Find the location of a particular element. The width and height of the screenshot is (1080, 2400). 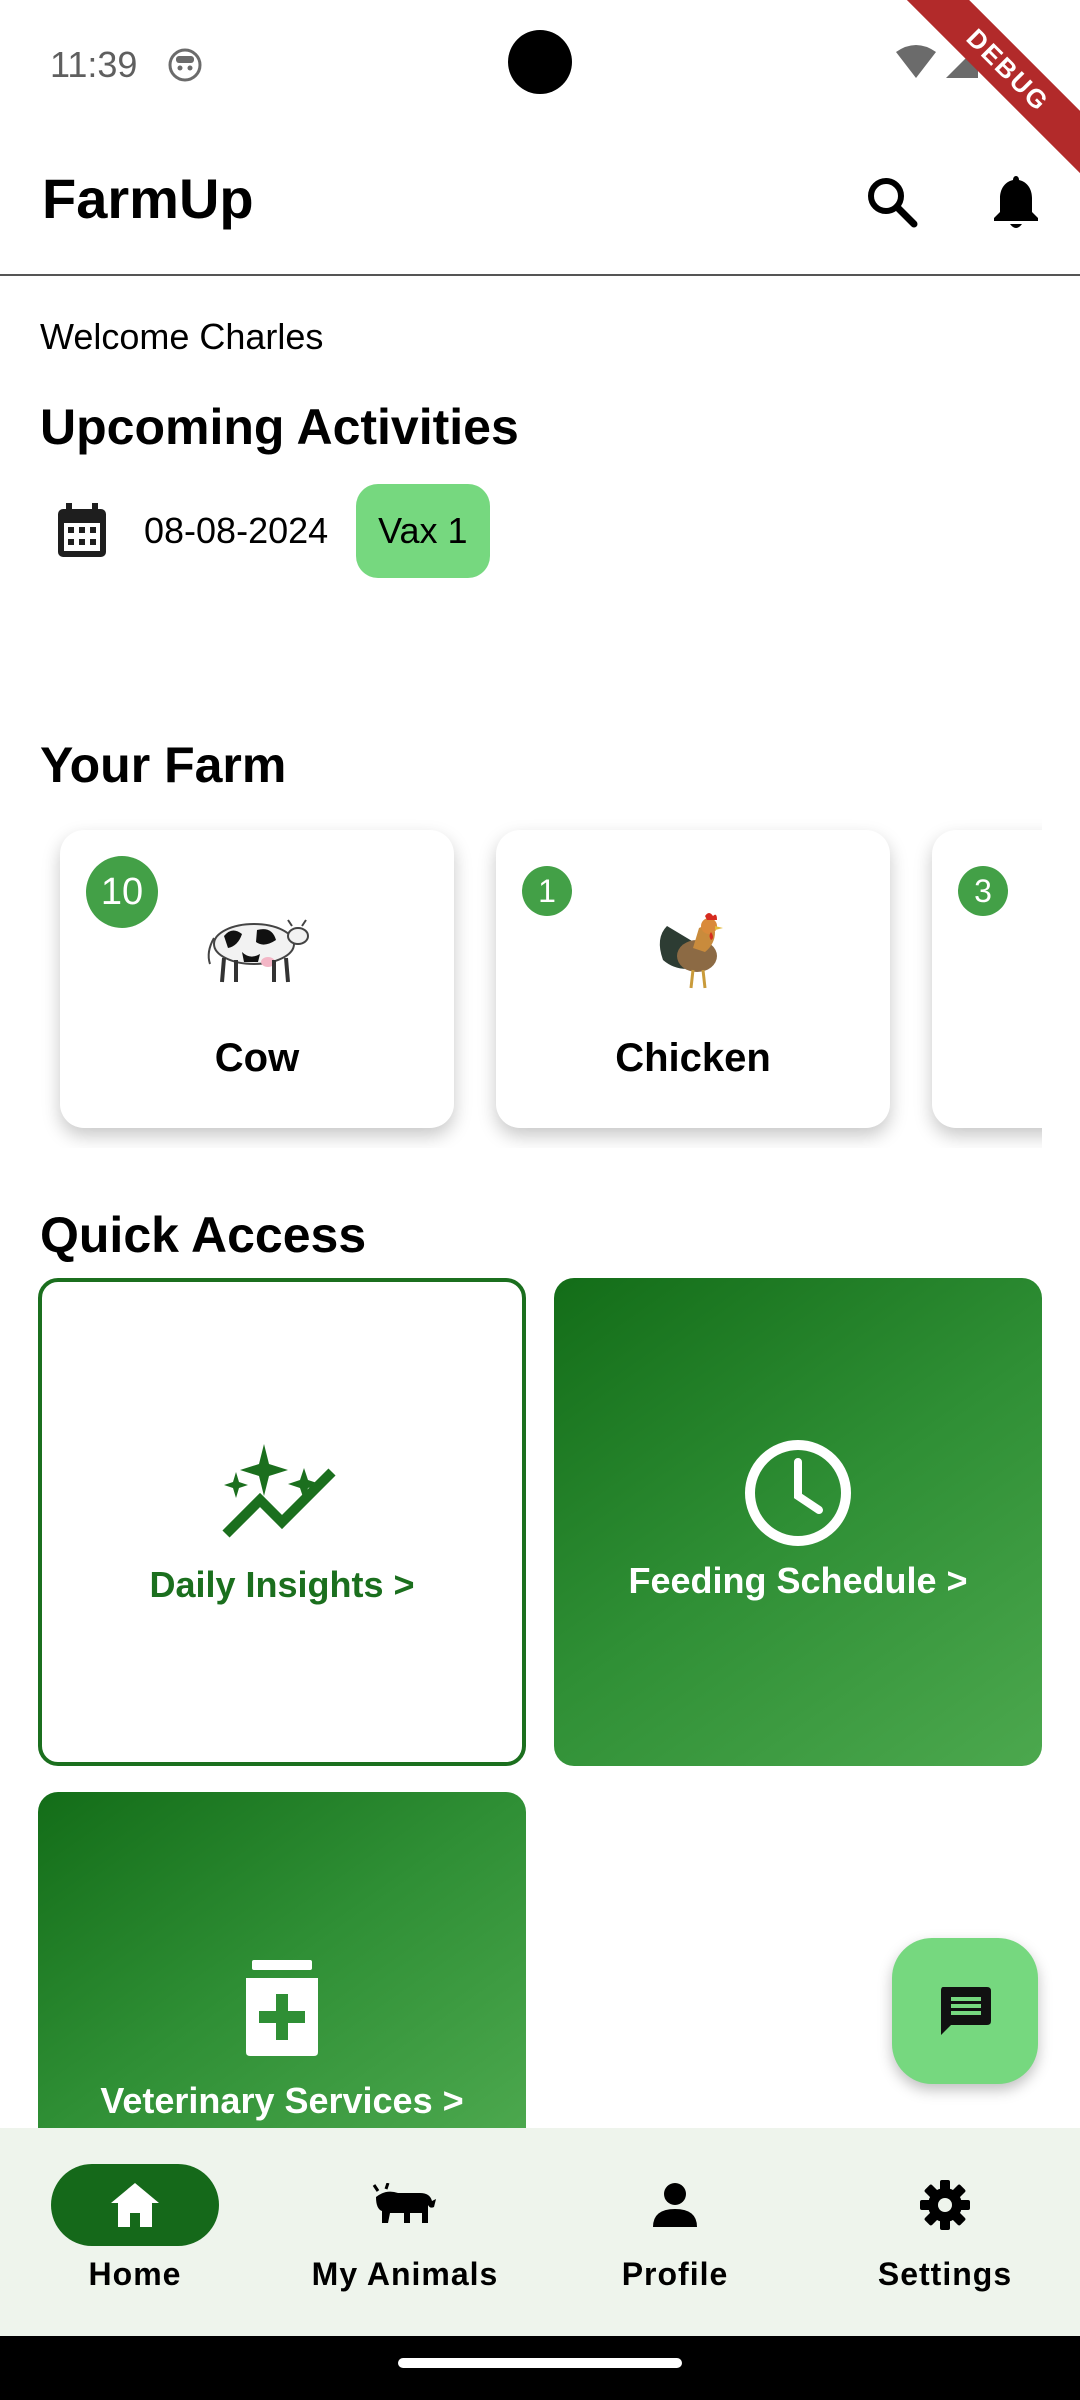

farm-card-chicken: 1 Chicken is located at coordinates (693, 979).